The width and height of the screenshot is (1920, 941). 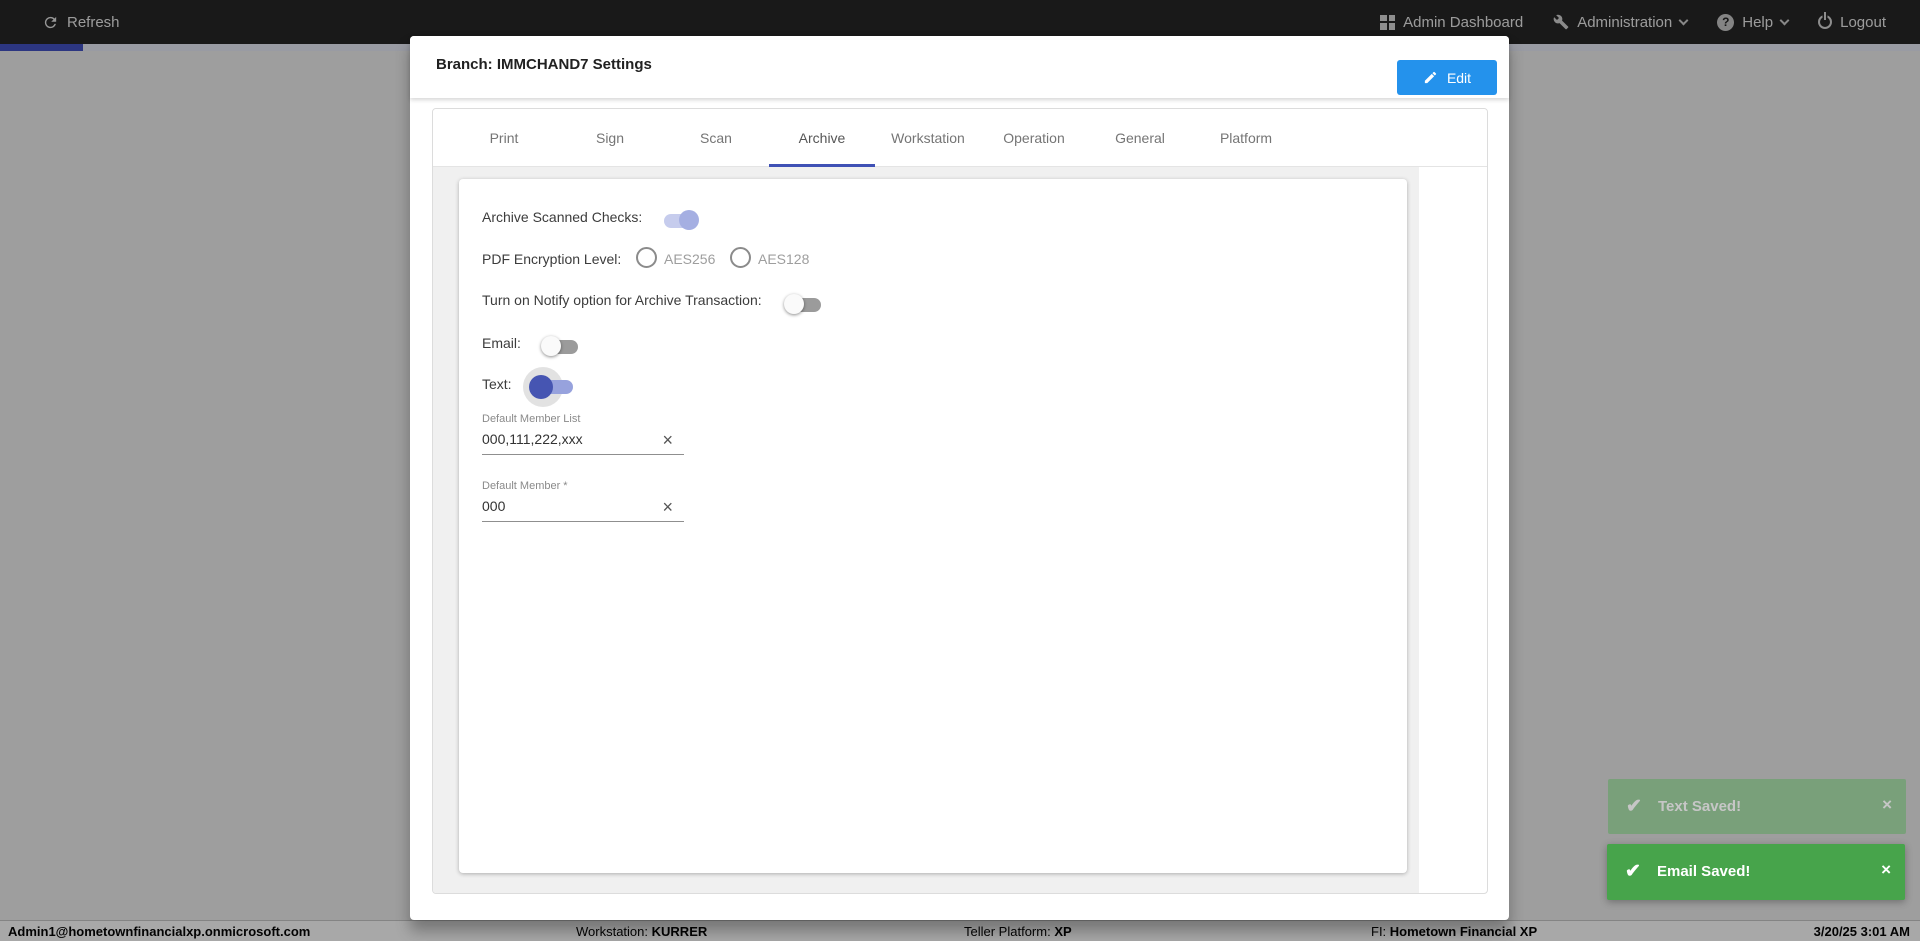 I want to click on default-member-input, so click(x=569, y=506).